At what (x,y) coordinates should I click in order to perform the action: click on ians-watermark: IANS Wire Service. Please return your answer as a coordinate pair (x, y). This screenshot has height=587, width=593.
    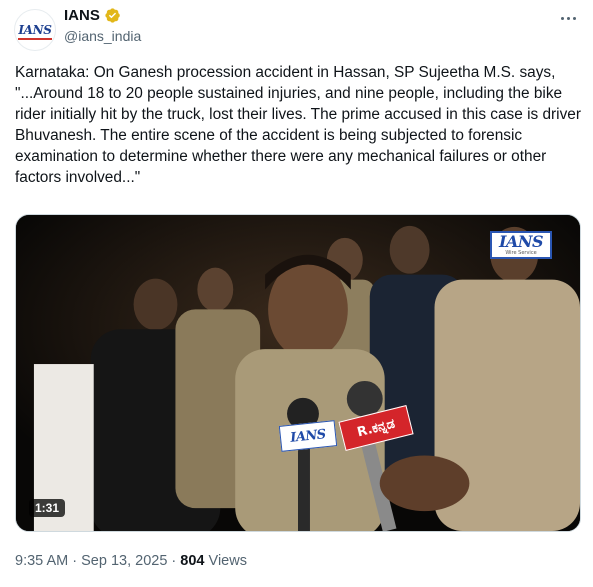
    Looking at the image, I should click on (521, 245).